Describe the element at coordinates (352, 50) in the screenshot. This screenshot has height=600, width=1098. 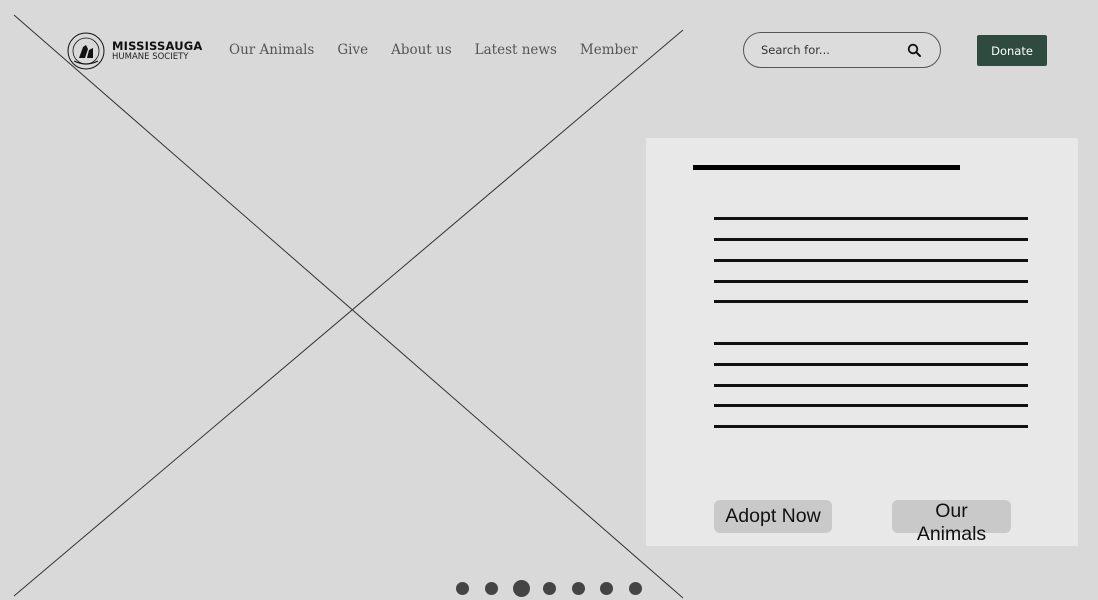
I see `nav-item-give: Give` at that location.